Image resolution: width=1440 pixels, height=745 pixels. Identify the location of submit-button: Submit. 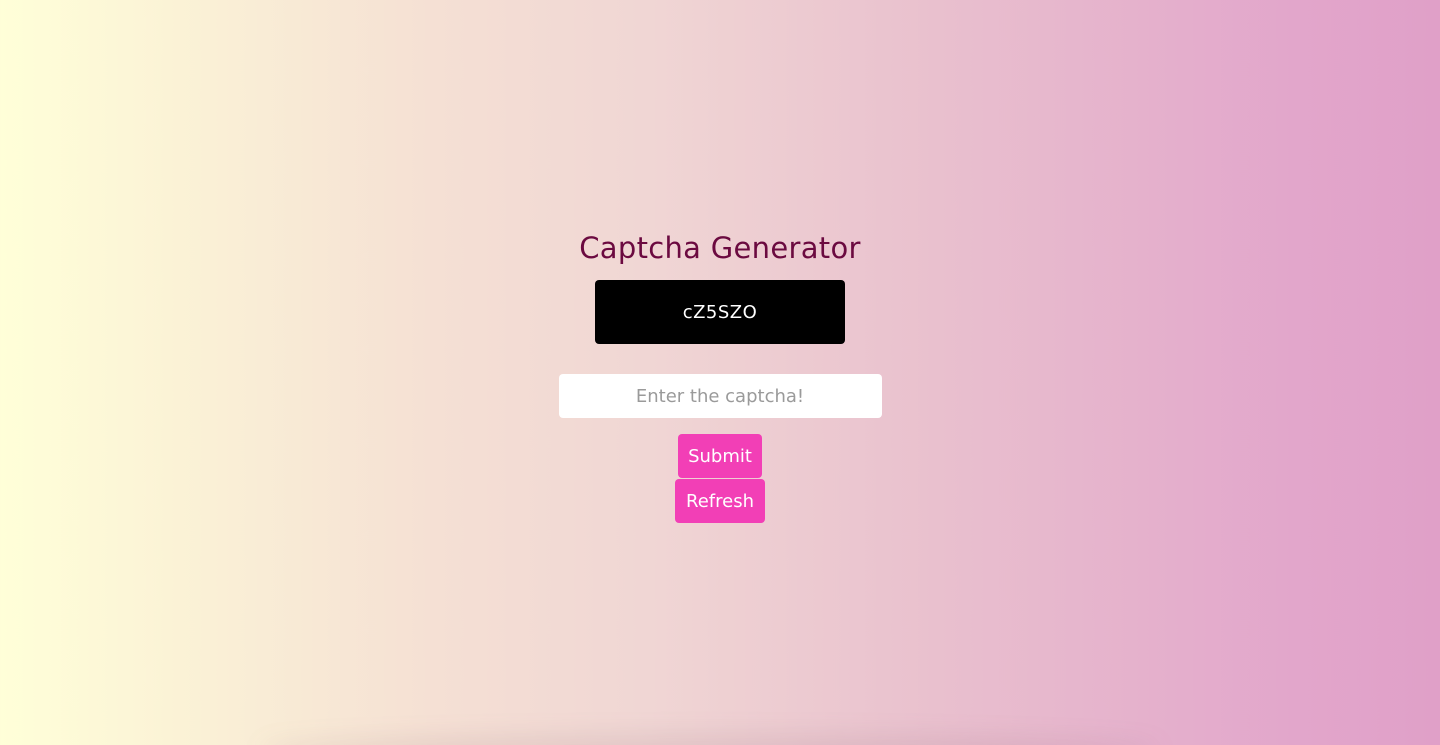
(720, 456).